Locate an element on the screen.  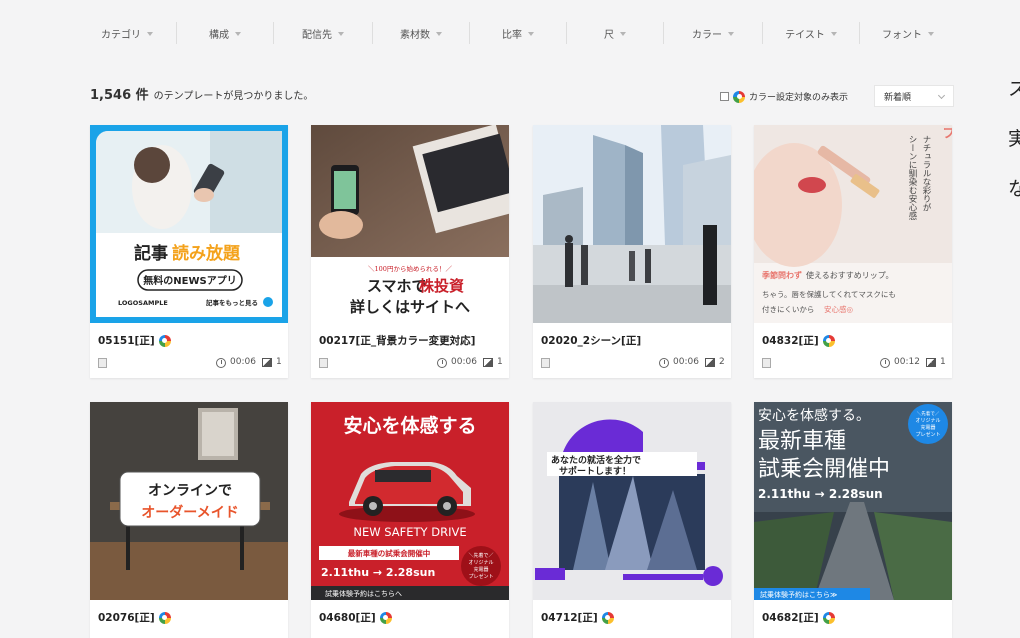
thumb-headline: 試乗会開催中 is located at coordinates (824, 469).